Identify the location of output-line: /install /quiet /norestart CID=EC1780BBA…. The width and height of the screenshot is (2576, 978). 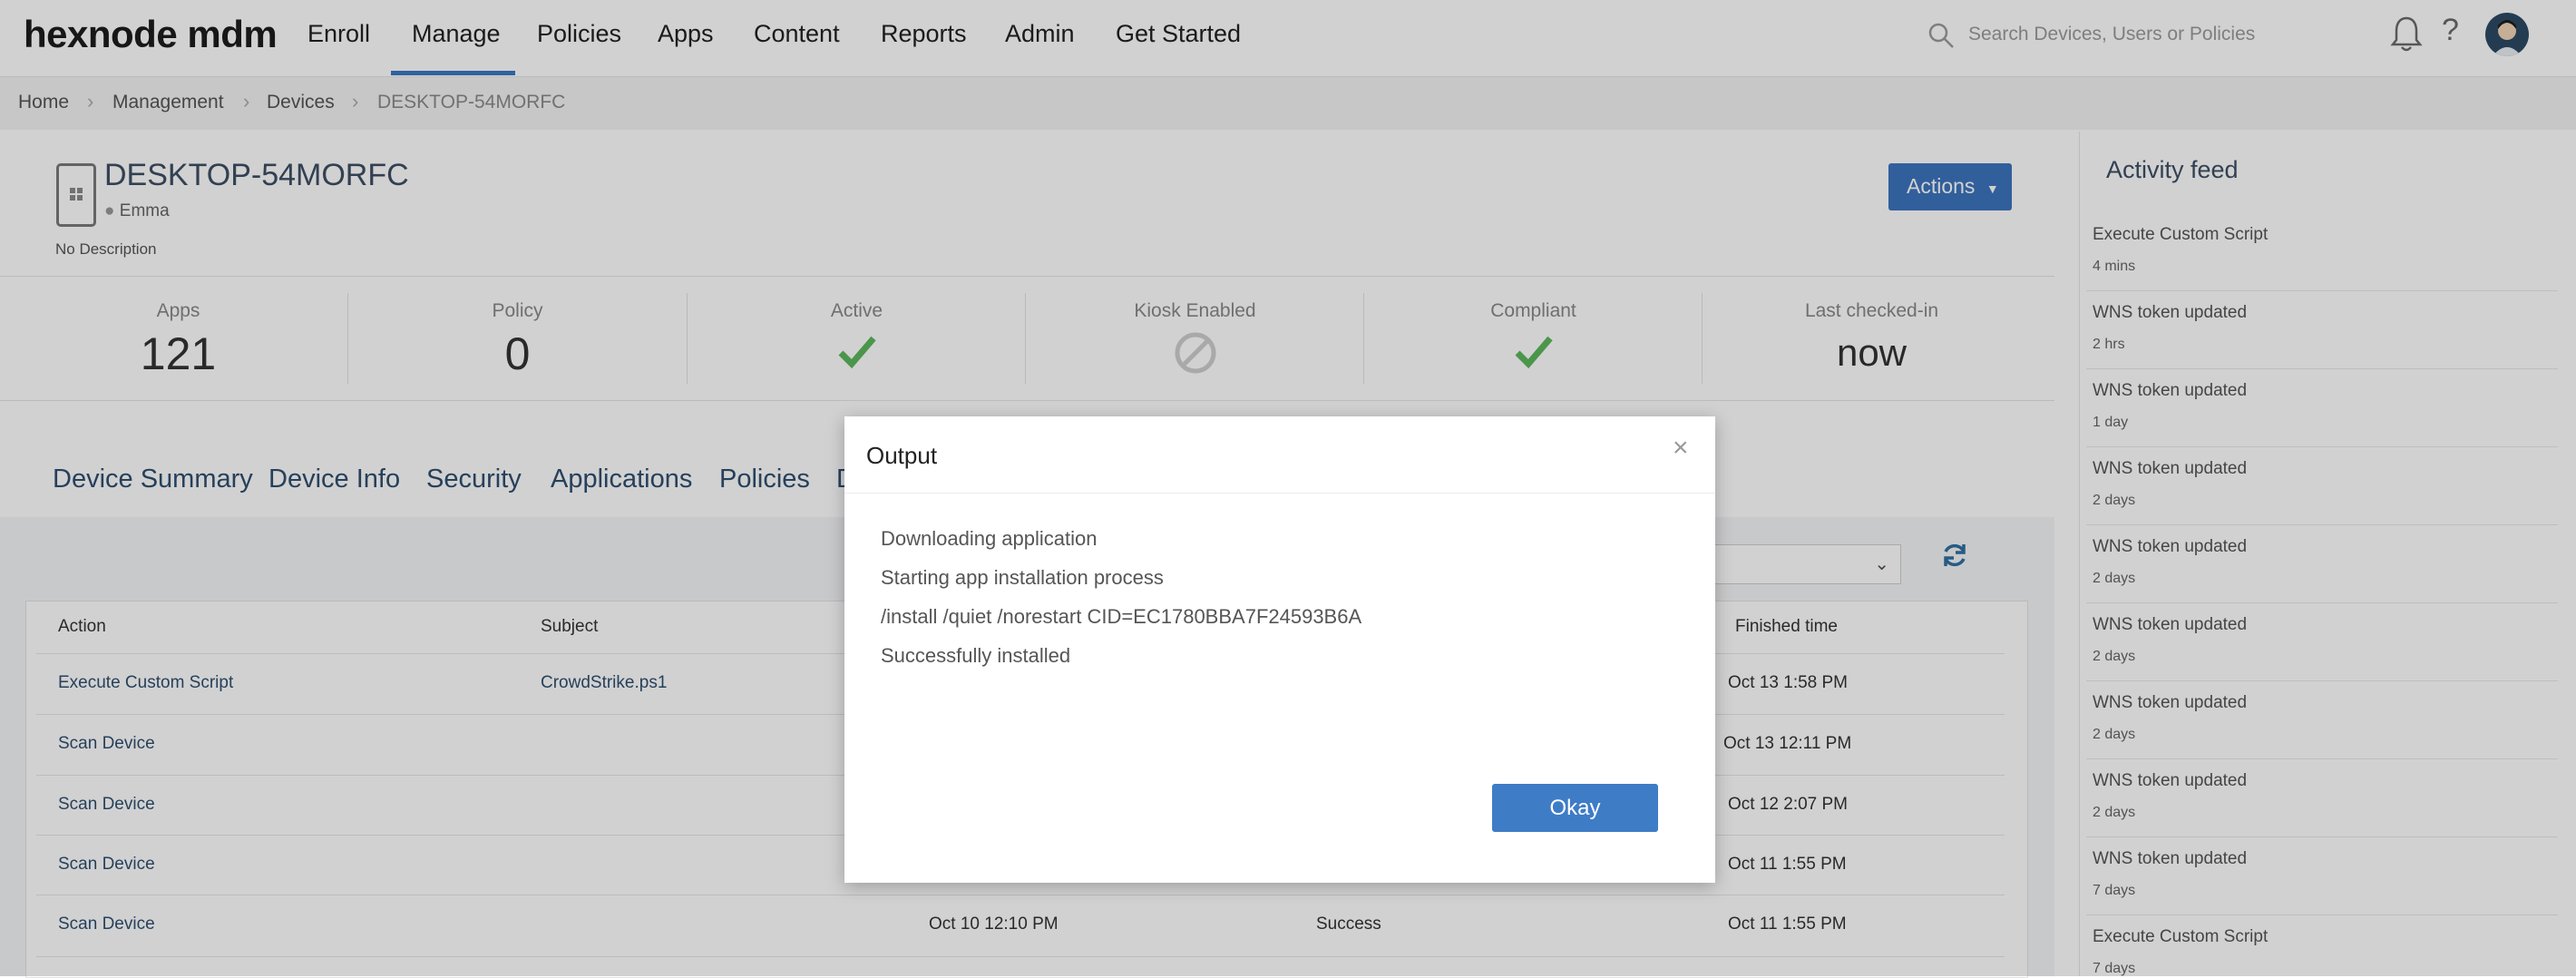
(1121, 617).